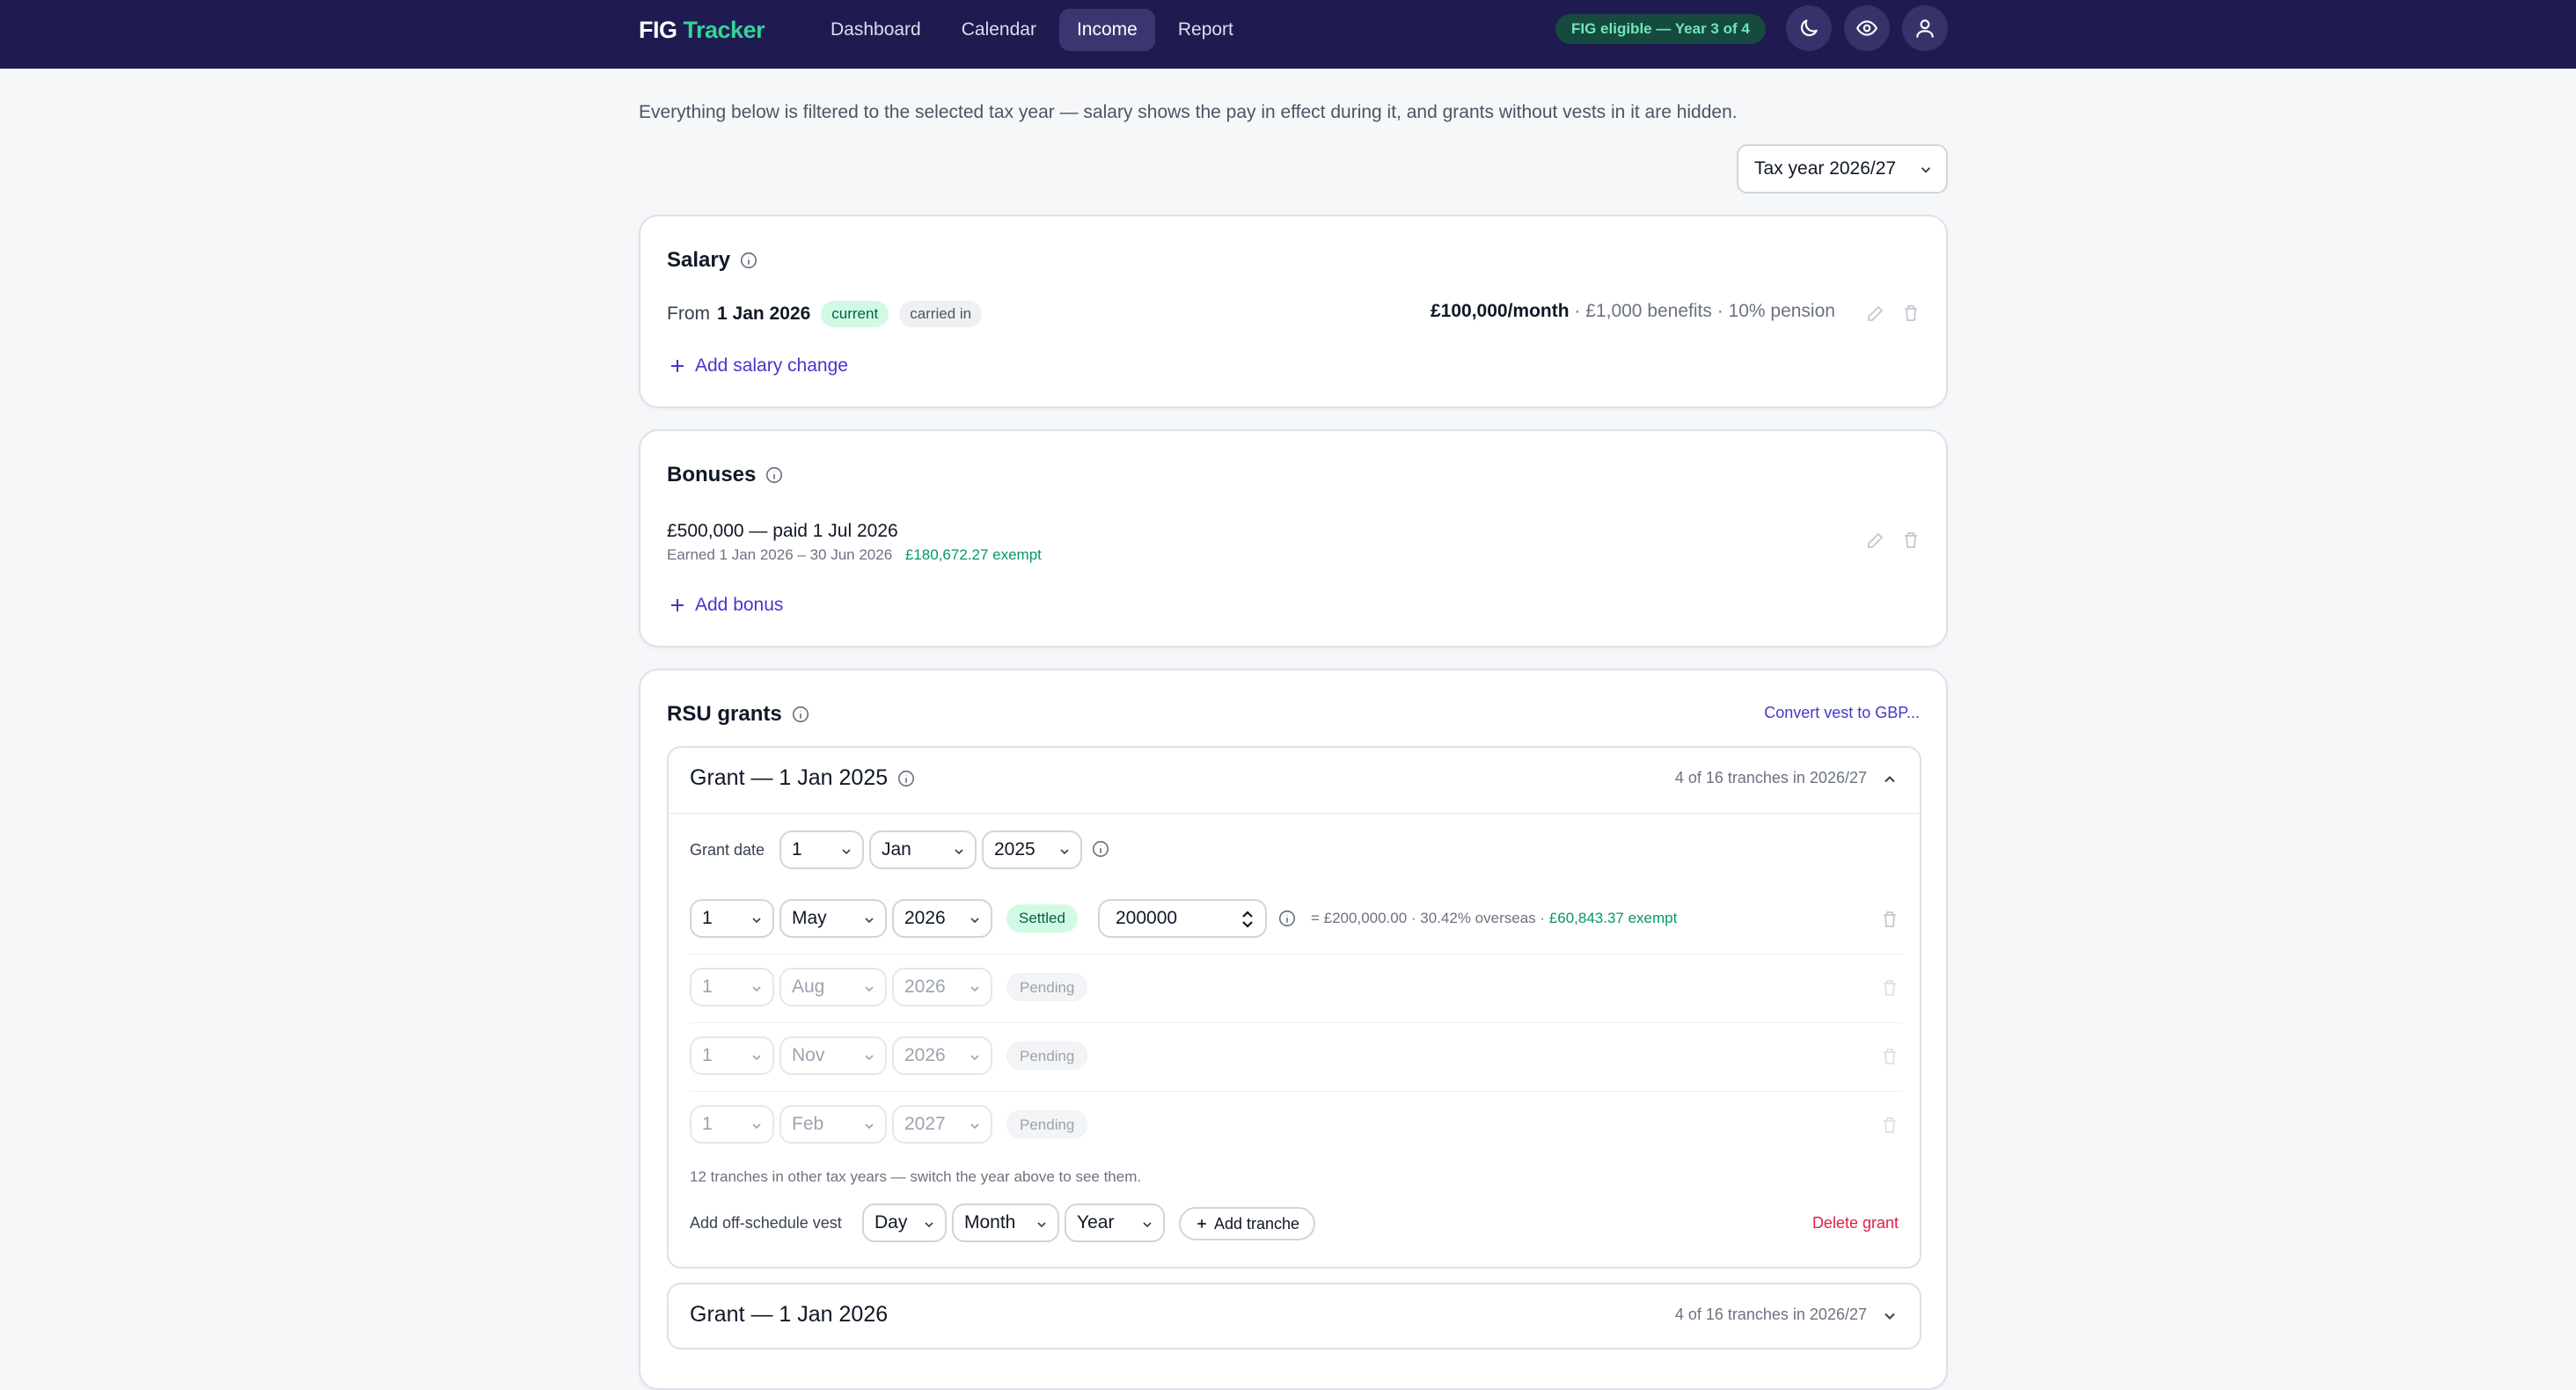  I want to click on nav-calendar: Calendar, so click(999, 30).